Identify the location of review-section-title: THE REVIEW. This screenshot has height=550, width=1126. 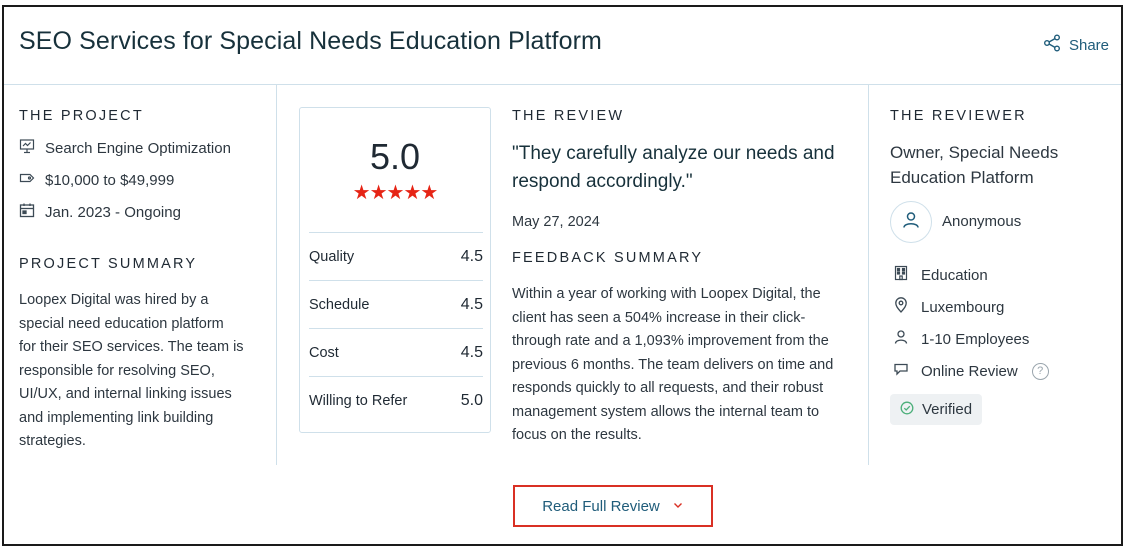
(568, 116).